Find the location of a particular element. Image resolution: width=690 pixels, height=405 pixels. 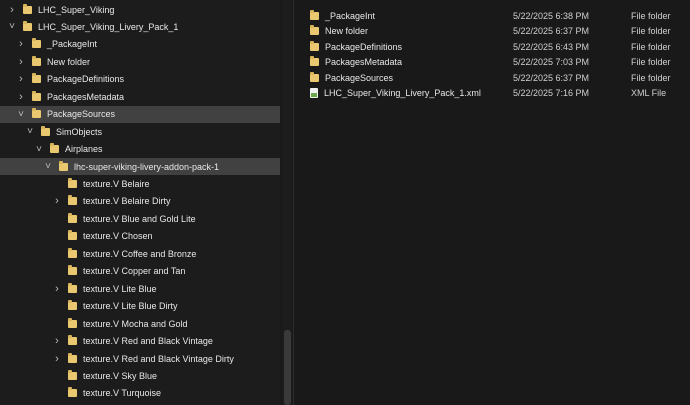

nav-tree-item: ›texture.V Blue and Gold Lite is located at coordinates (140, 218).